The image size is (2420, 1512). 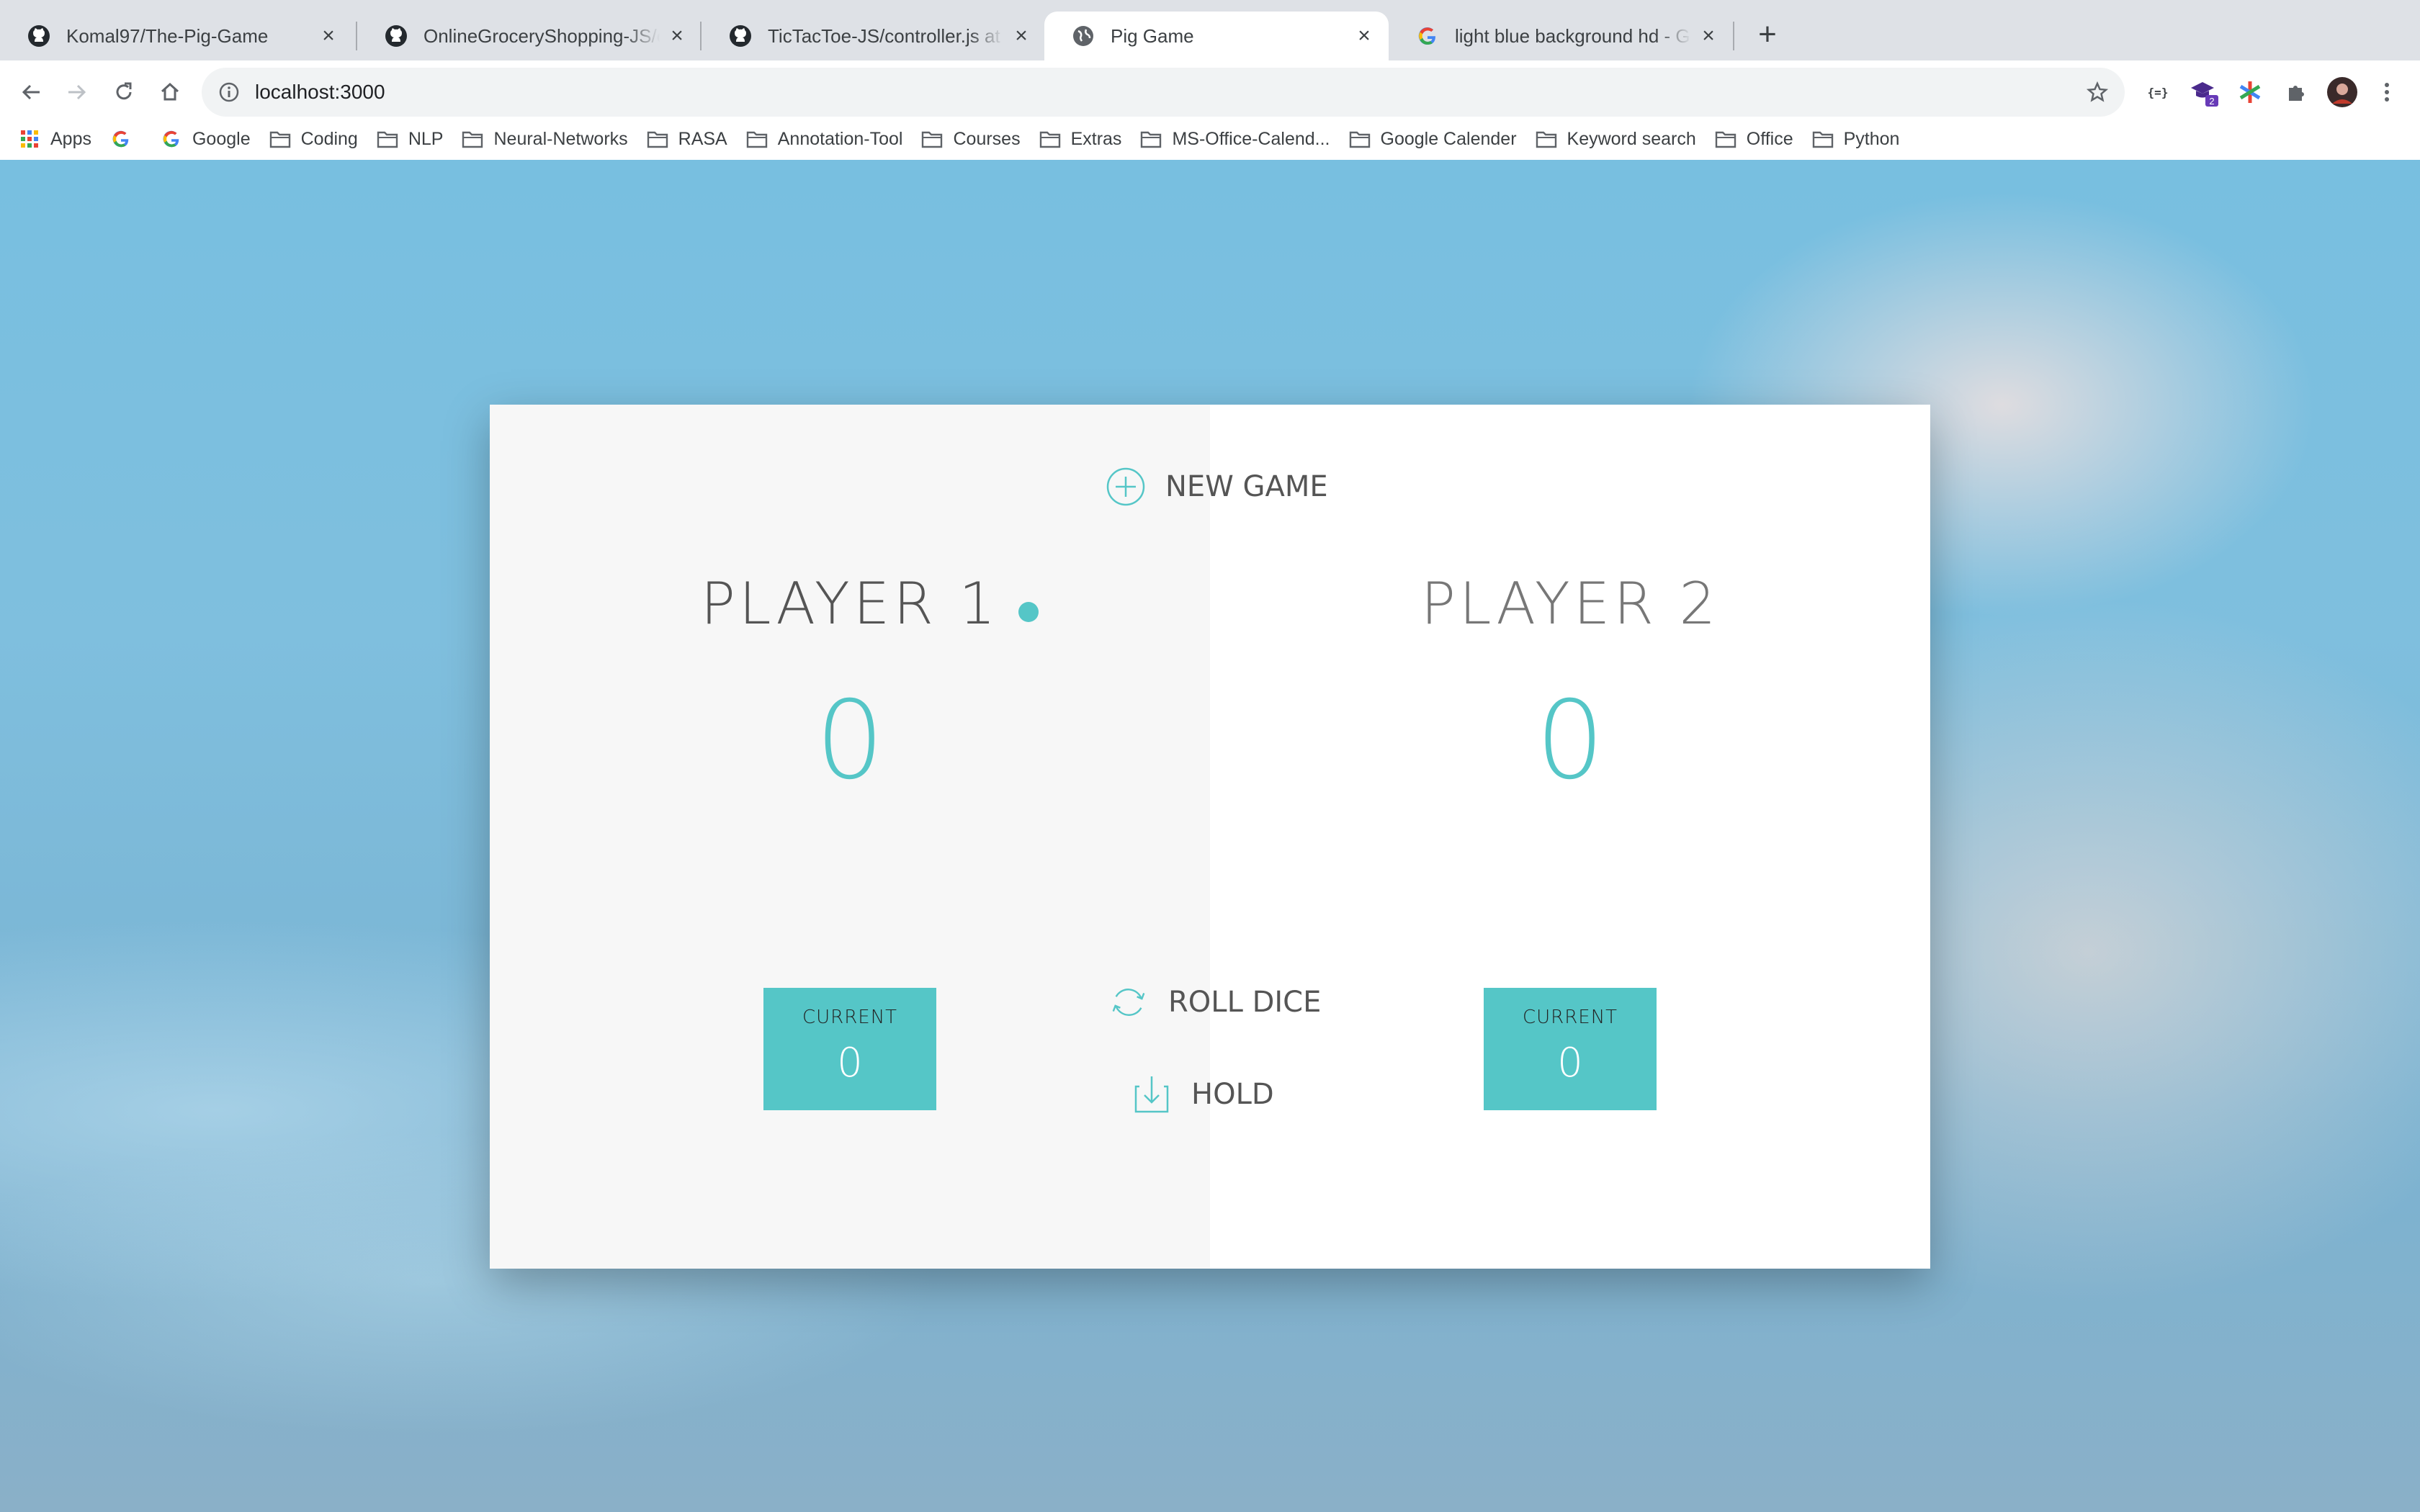 I want to click on tab-title: OnlineGroceryShopping-JS/co, so click(x=542, y=35).